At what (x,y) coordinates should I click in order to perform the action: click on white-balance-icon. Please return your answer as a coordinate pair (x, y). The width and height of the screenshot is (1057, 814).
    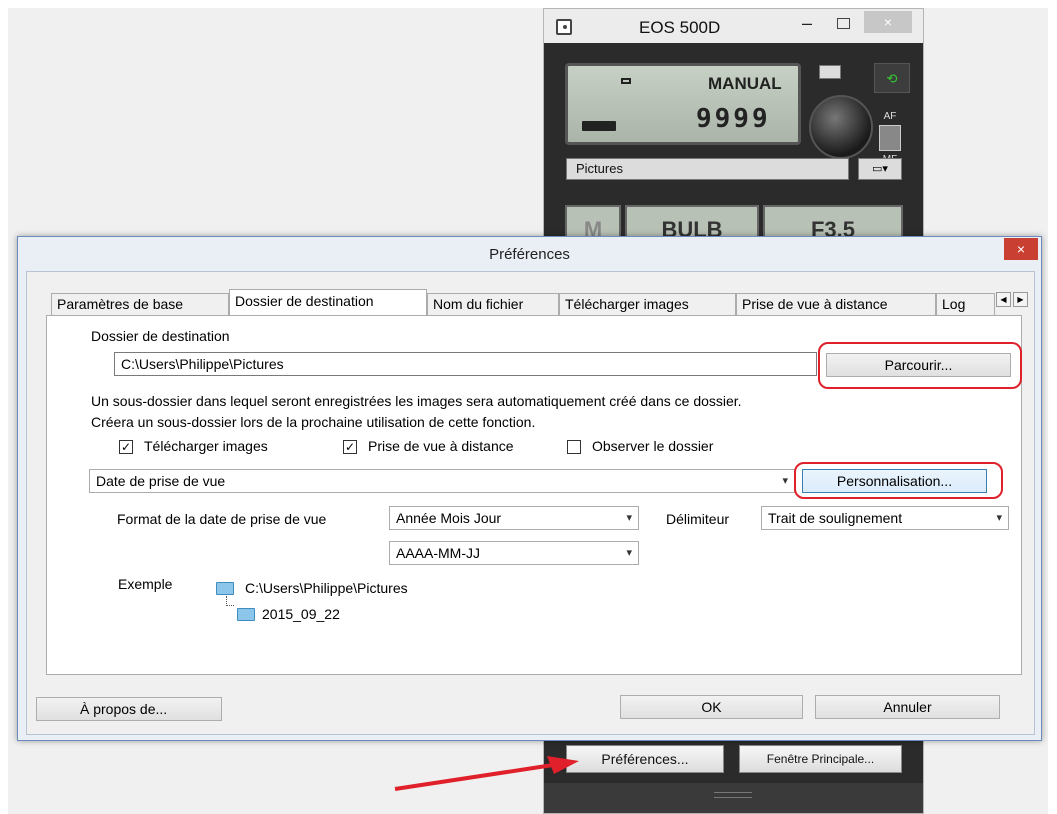
    Looking at the image, I should click on (830, 72).